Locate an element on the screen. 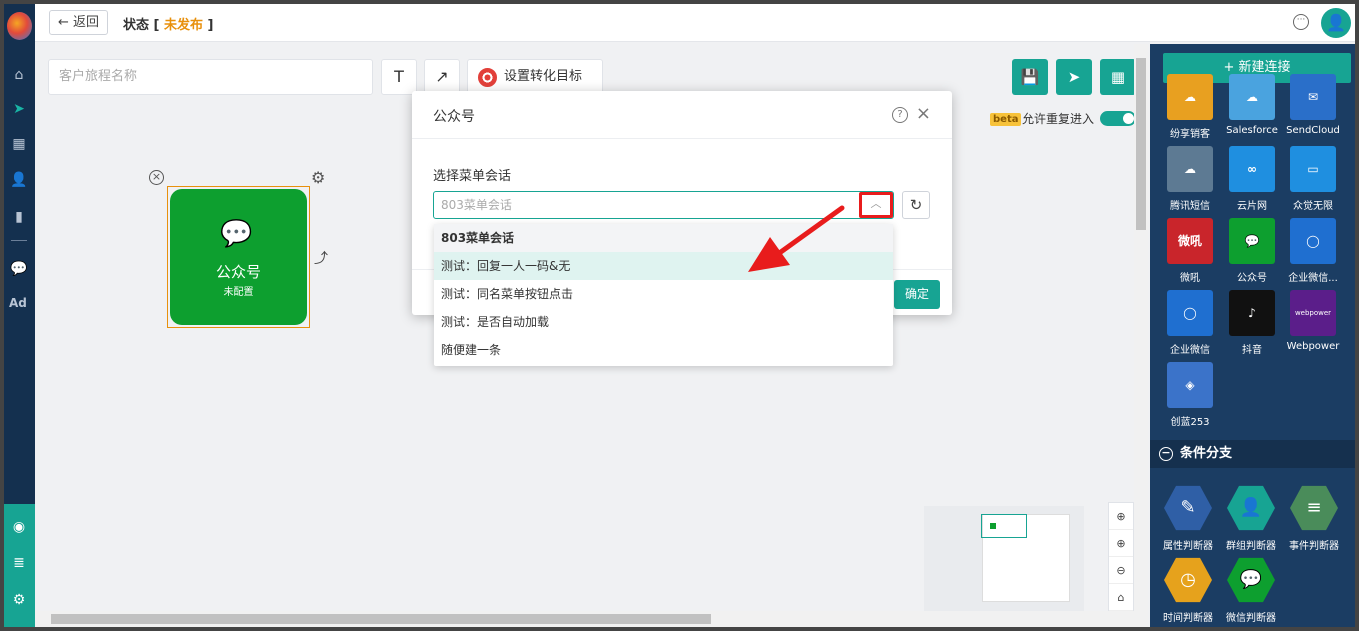  connector-tile-label: 抖音 is located at coordinates (1252, 350).